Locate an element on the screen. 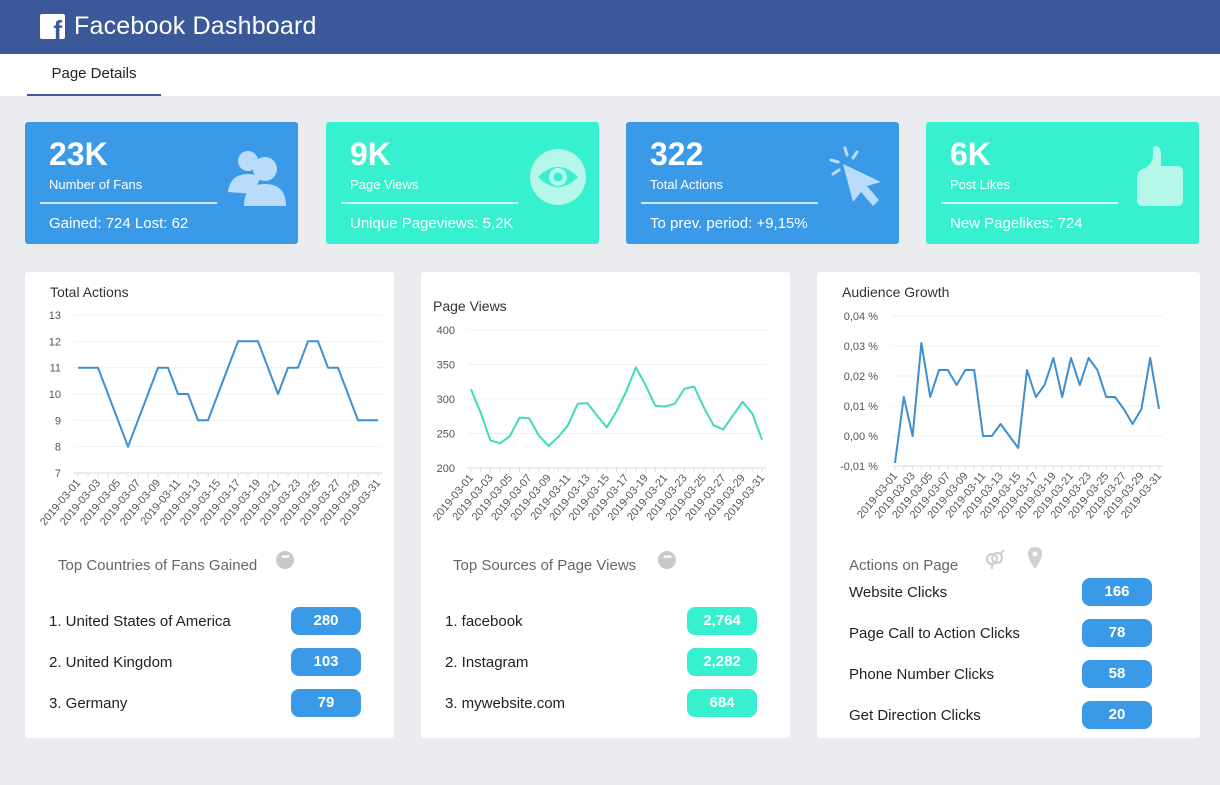 The width and height of the screenshot is (1220, 785). y-tick-label: 7 is located at coordinates (58, 474).